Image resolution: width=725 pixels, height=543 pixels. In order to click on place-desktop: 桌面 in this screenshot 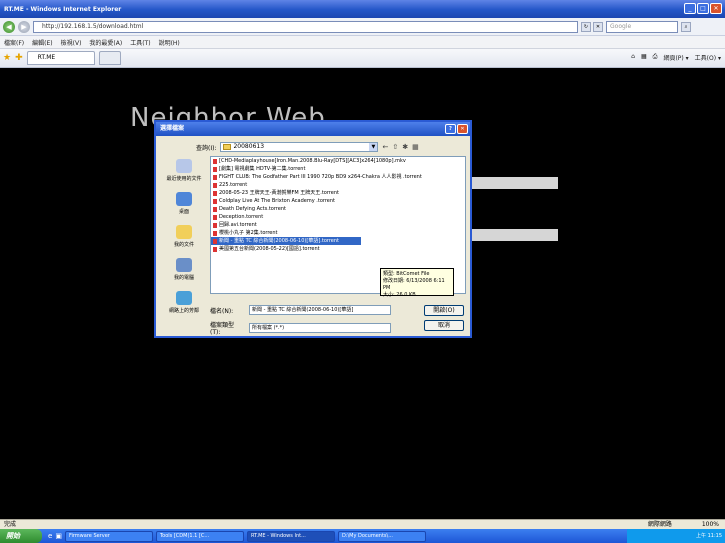, I will do `click(184, 208)`.